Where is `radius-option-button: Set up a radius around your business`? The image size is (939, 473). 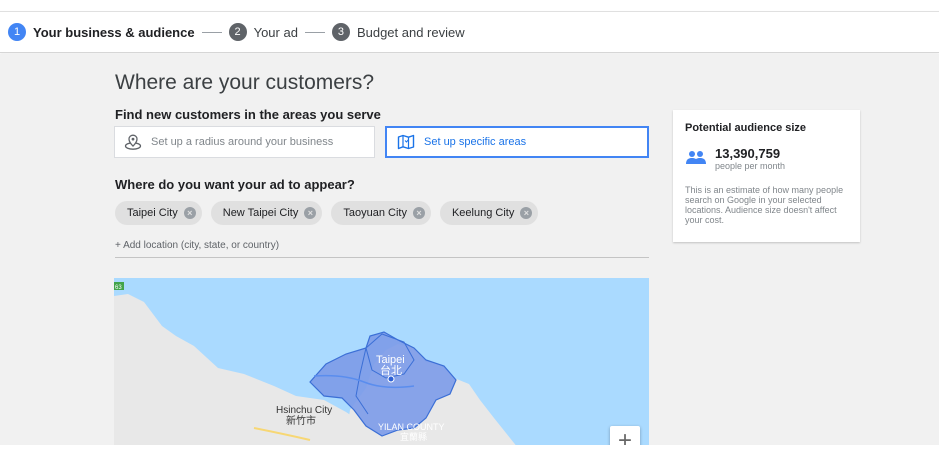 radius-option-button: Set up a radius around your business is located at coordinates (244, 142).